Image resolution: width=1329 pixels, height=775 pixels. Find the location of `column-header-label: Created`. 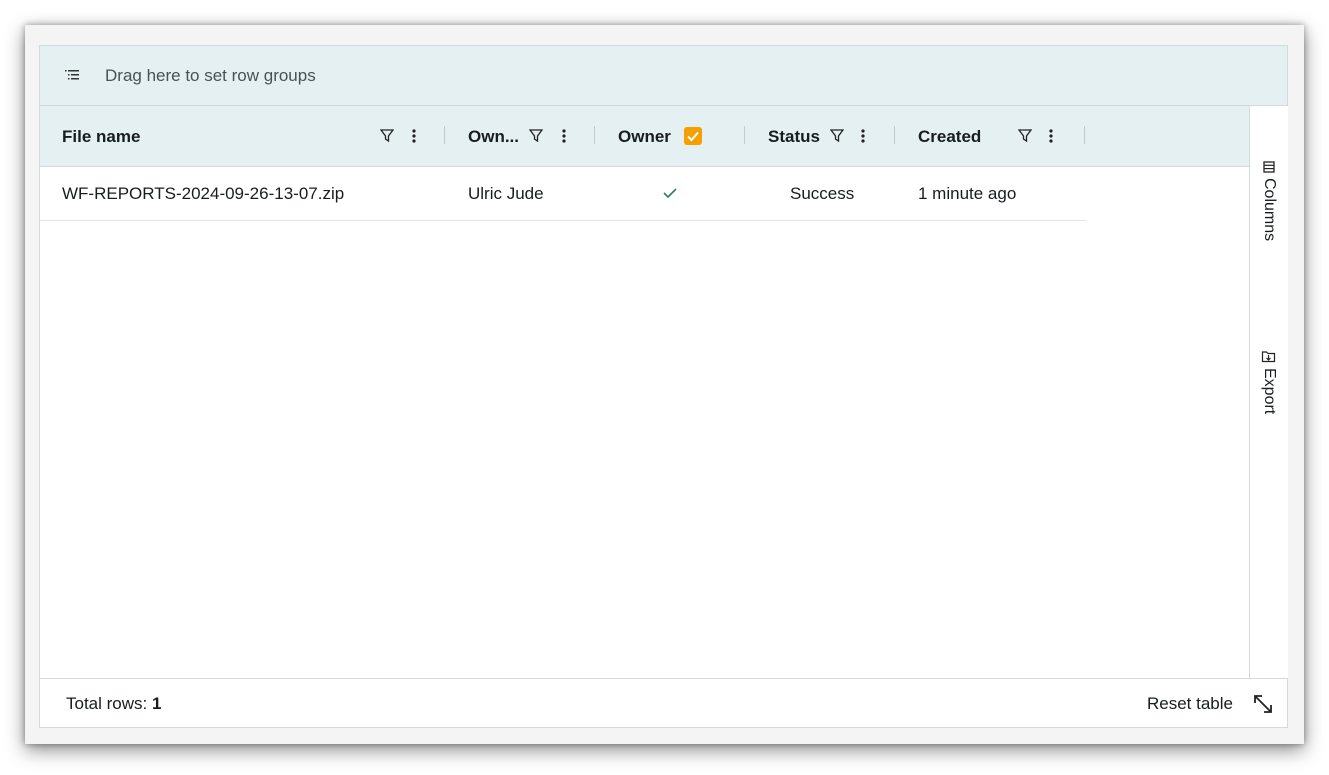

column-header-label: Created is located at coordinates (950, 136).